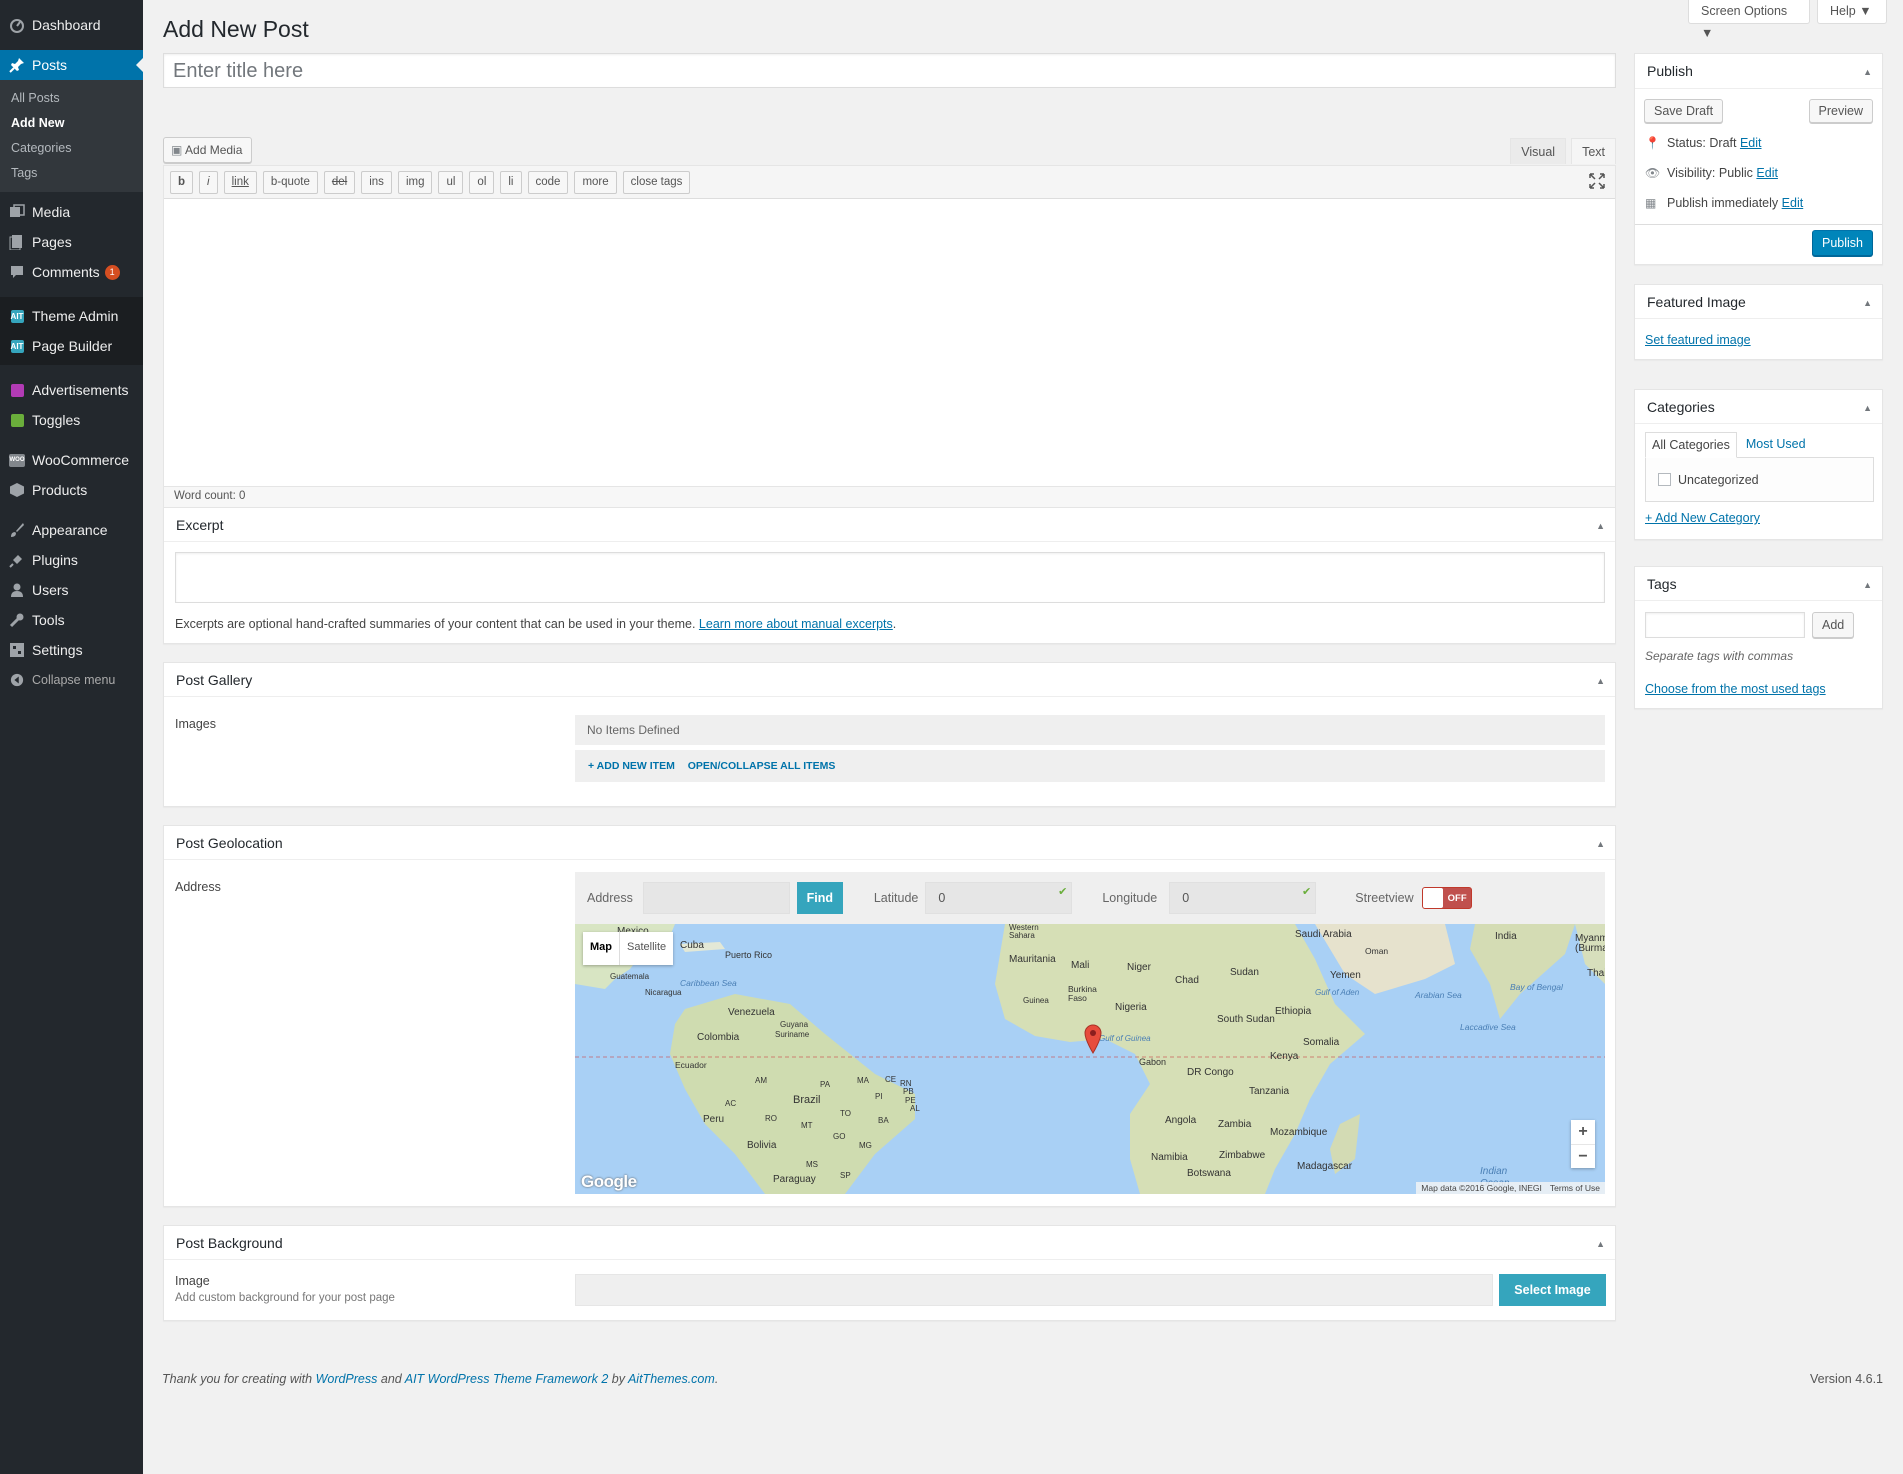 The width and height of the screenshot is (1903, 1474). What do you see at coordinates (482, 182) in the screenshot?
I see `qt-ol-button: ol` at bounding box center [482, 182].